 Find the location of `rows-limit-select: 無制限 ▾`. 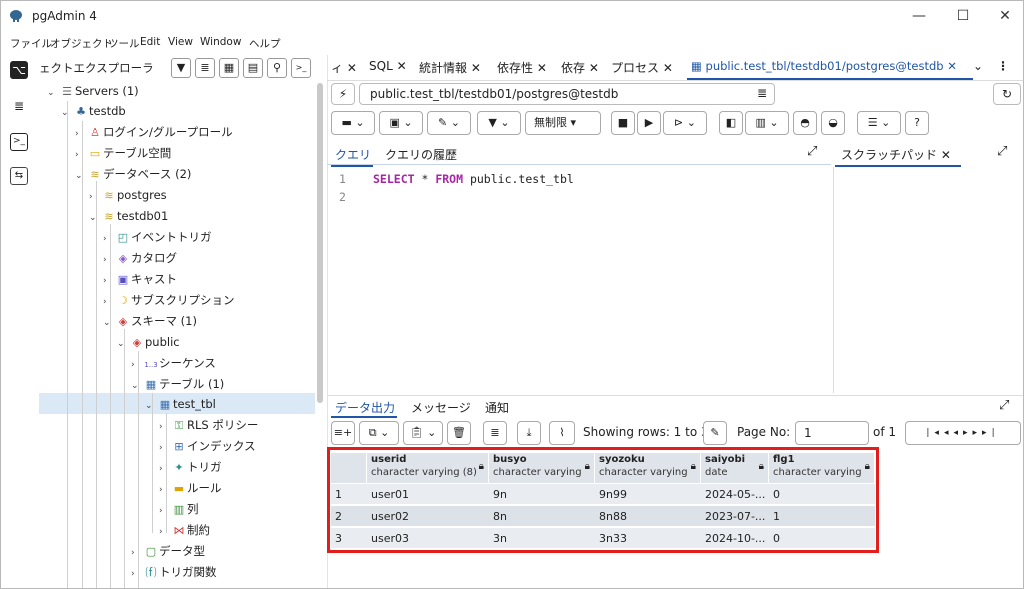

rows-limit-select: 無制限 ▾ is located at coordinates (563, 123).